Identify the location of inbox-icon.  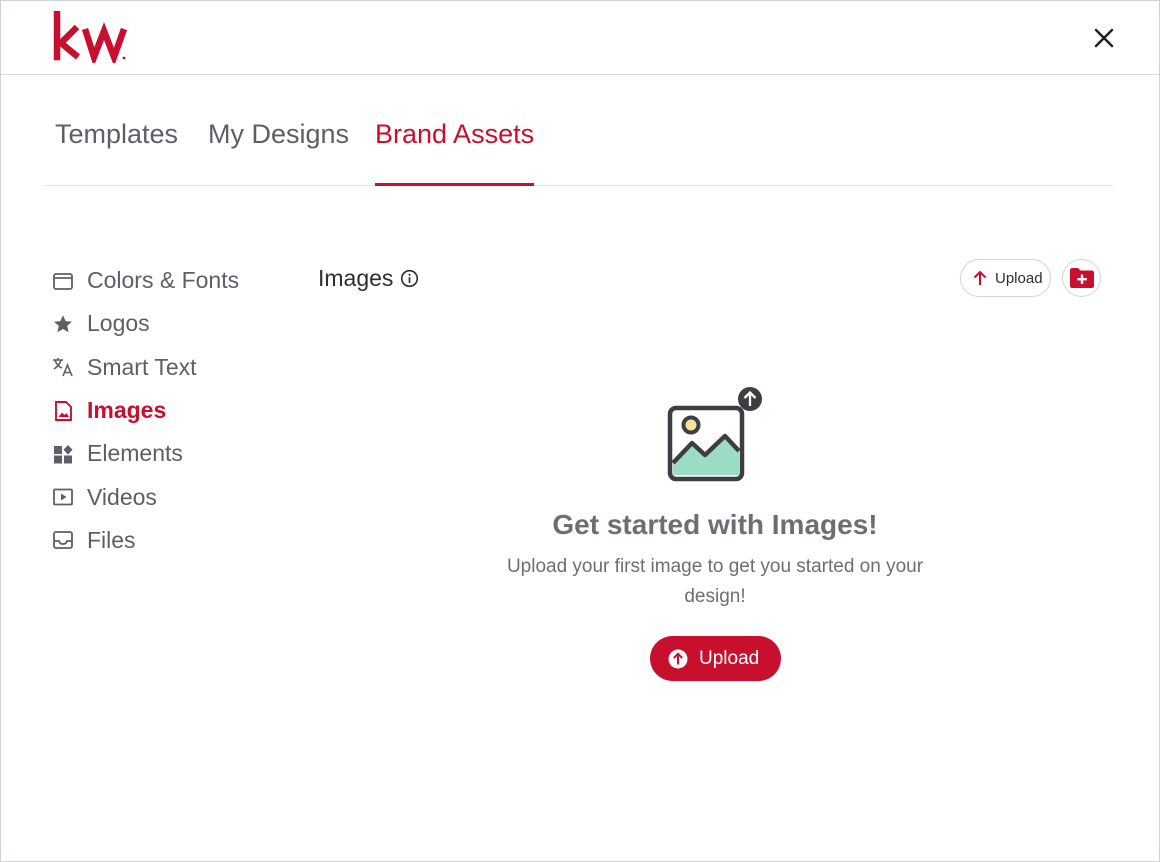
(63, 540).